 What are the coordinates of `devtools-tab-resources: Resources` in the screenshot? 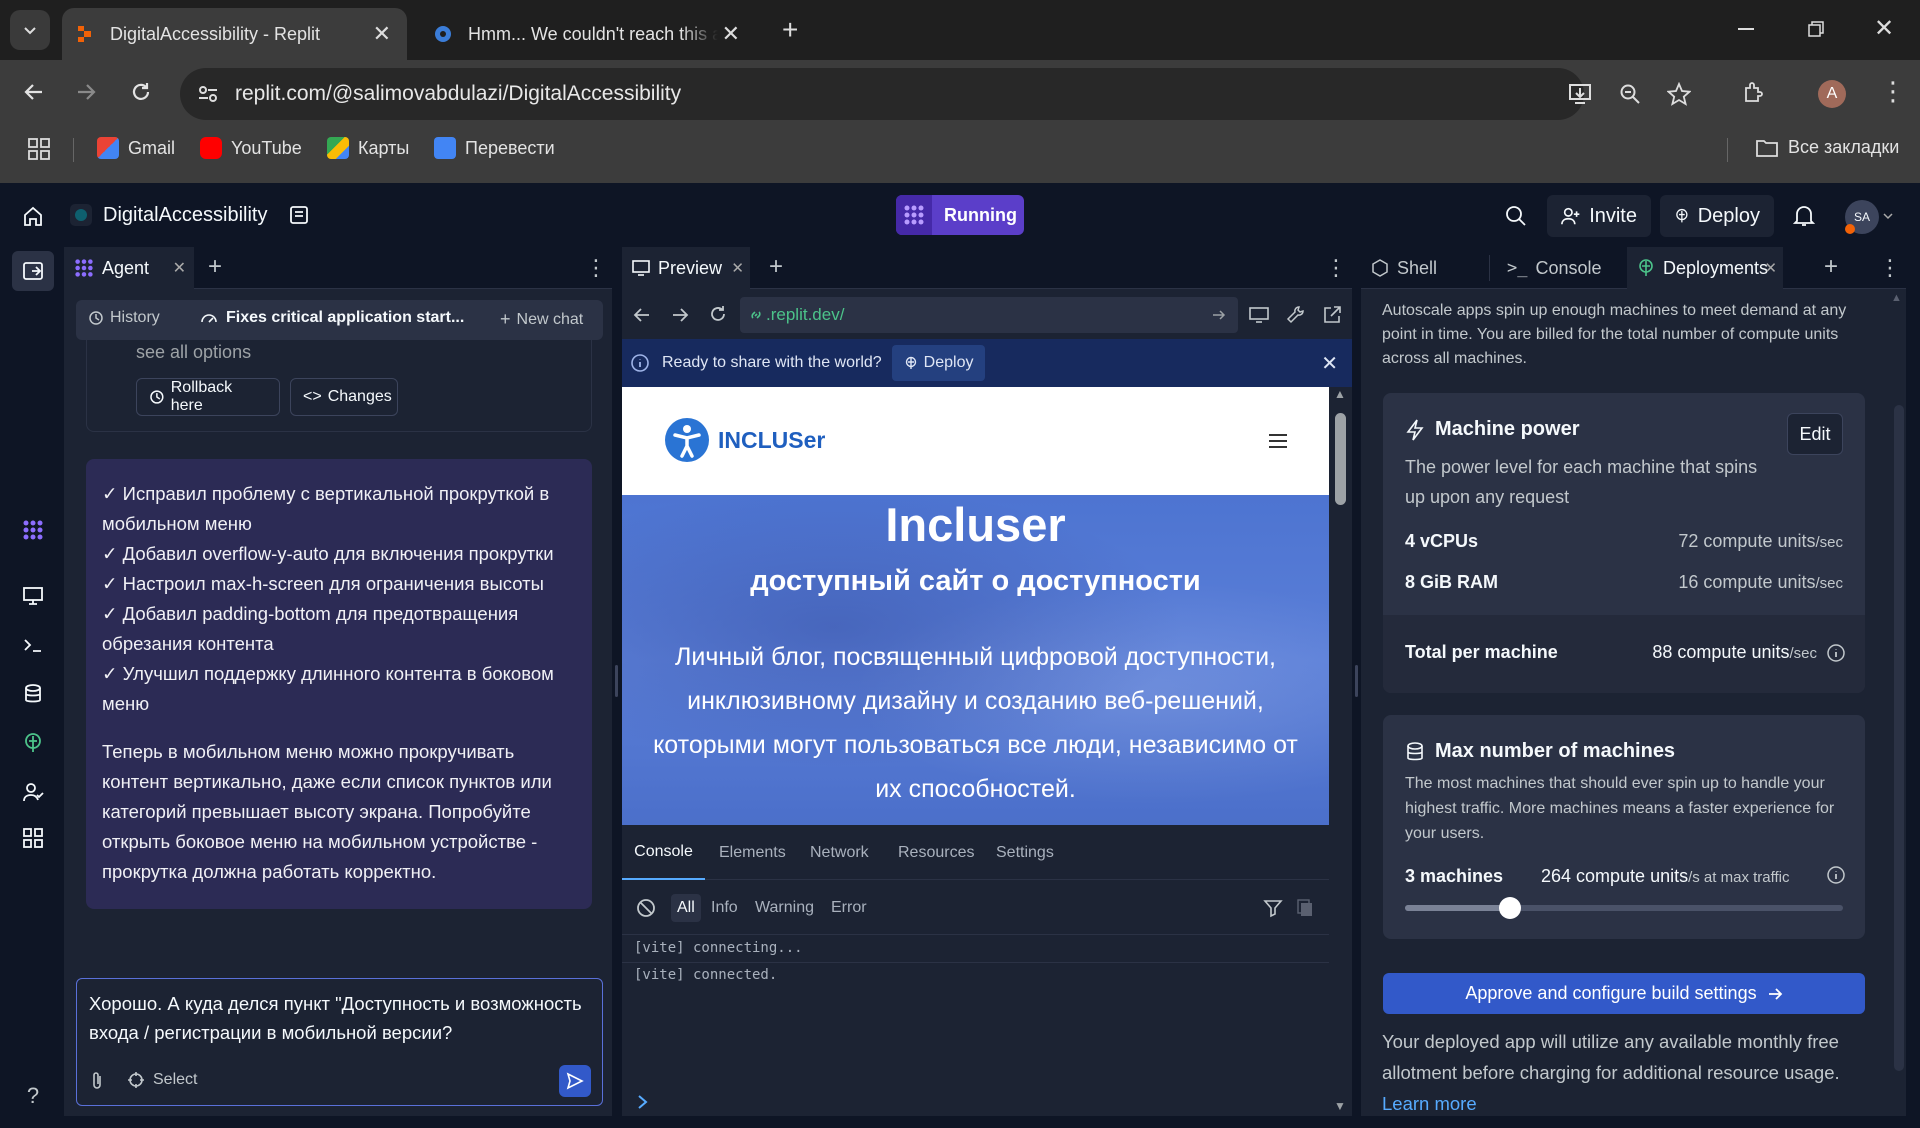 It's located at (936, 852).